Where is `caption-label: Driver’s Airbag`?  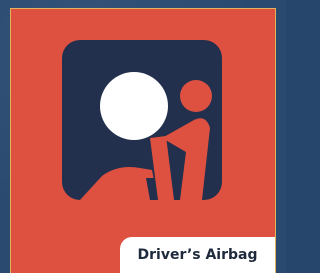
caption-label: Driver’s Airbag is located at coordinates (197, 255).